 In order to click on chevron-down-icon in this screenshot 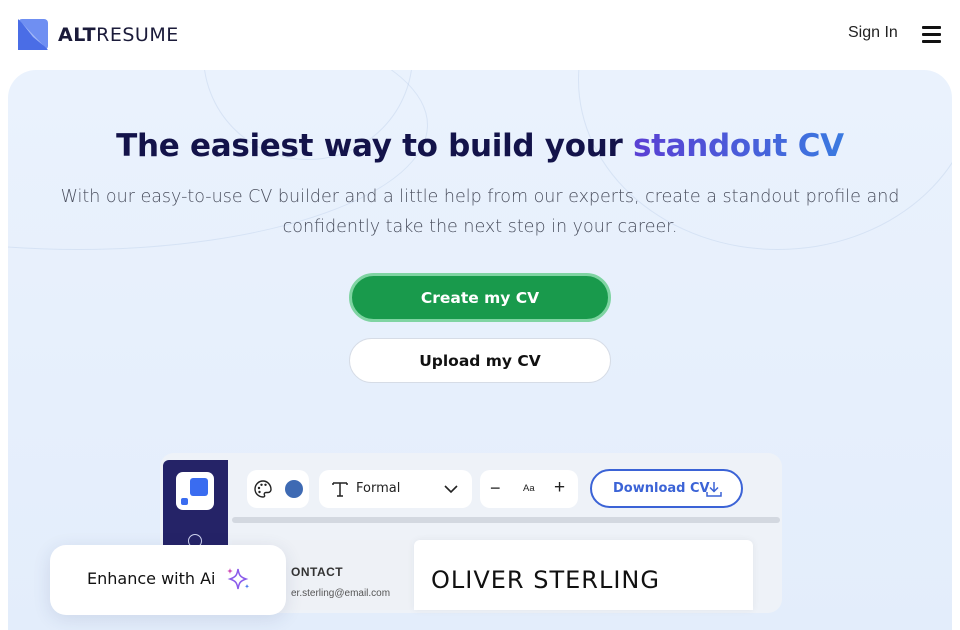, I will do `click(451, 489)`.